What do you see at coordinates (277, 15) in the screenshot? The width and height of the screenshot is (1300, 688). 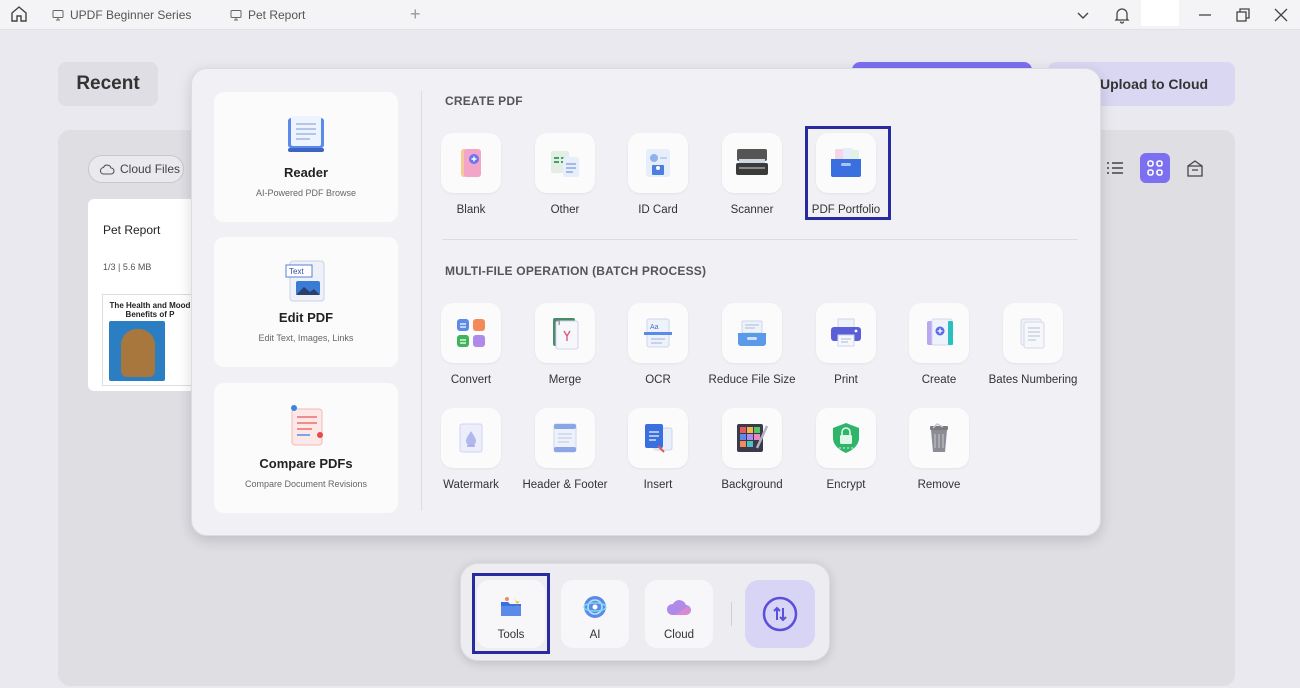 I see `tab-label: Pet Report` at bounding box center [277, 15].